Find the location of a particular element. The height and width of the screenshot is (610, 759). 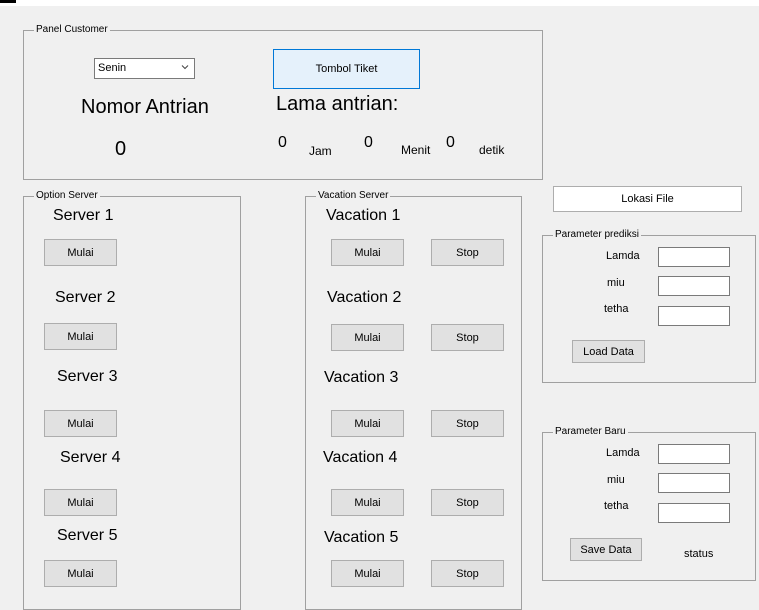

file-location-button: Lokasi File is located at coordinates (647, 199).